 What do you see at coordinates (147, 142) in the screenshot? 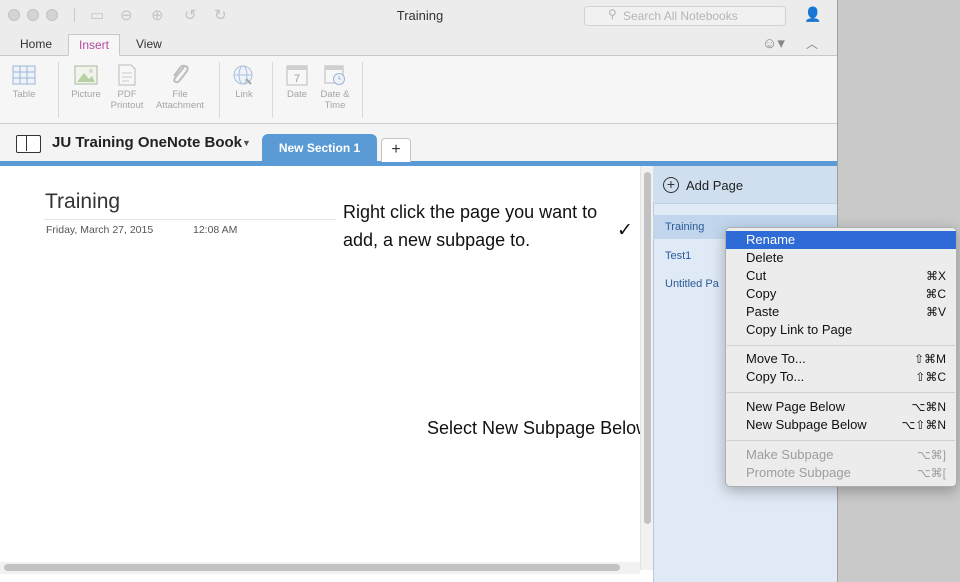
I see `notebook-name: JU Training OneNote Book` at bounding box center [147, 142].